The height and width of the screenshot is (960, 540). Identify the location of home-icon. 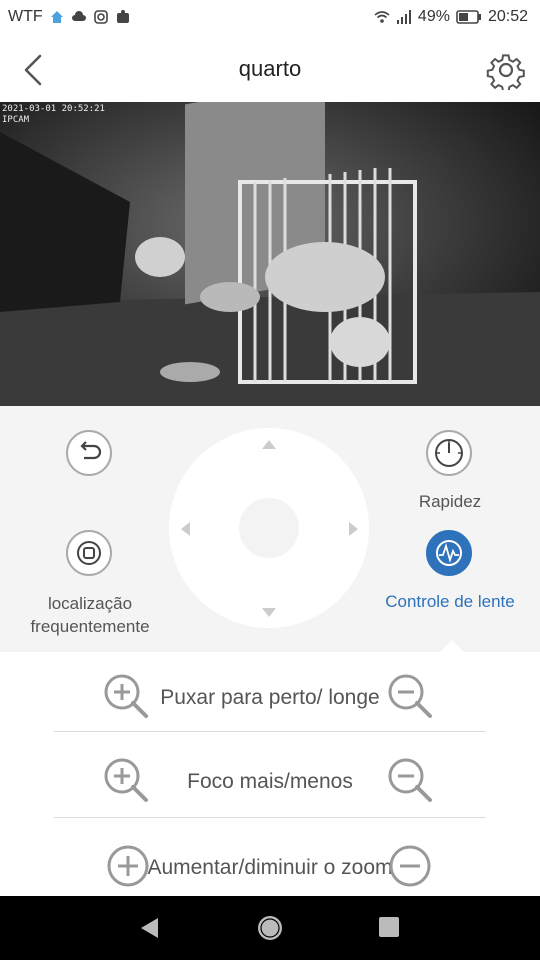
(56, 17).